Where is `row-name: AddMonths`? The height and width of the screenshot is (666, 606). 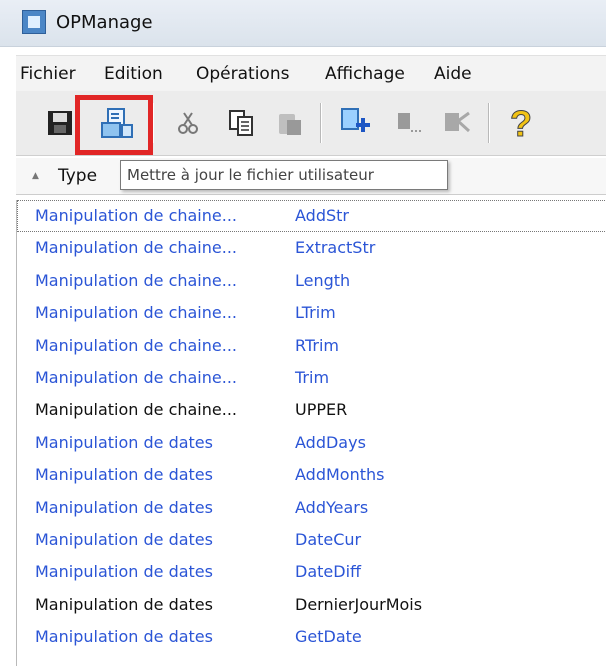 row-name: AddMonths is located at coordinates (340, 475).